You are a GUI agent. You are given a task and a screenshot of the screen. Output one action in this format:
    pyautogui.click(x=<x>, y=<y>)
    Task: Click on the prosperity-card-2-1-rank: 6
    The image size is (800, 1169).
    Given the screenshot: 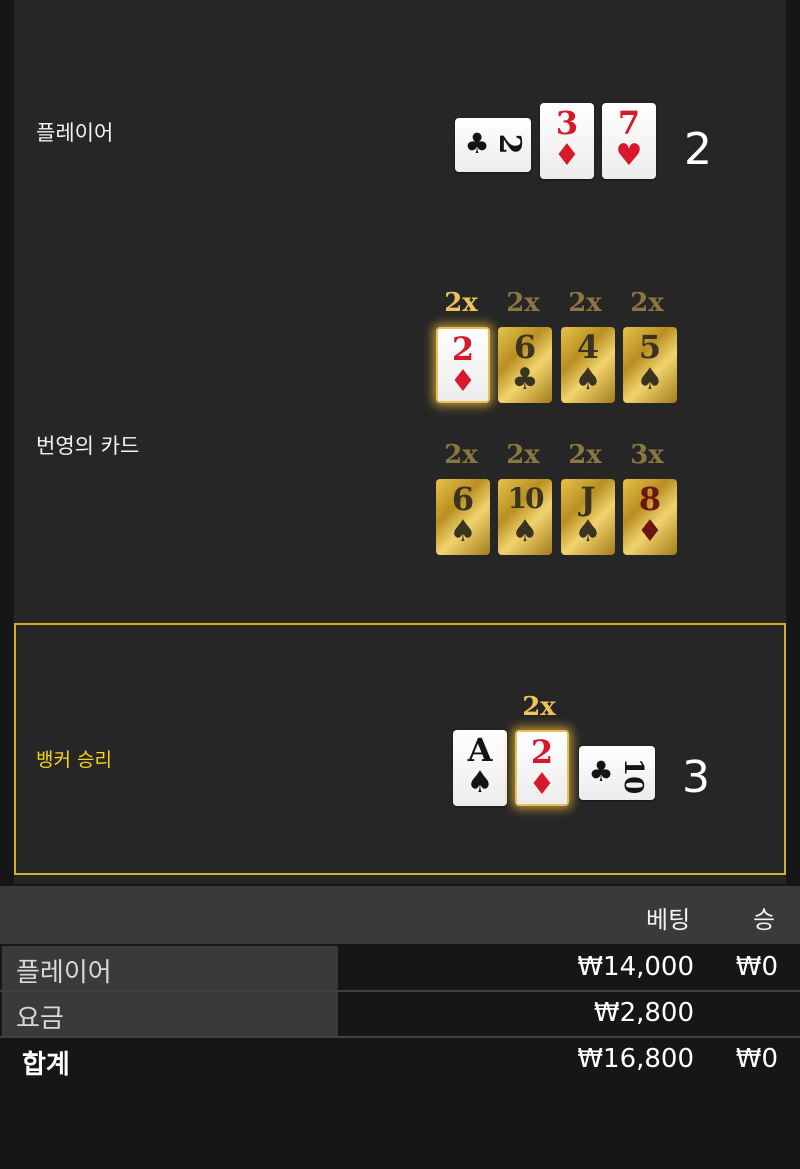 What is the action you would take?
    pyautogui.click(x=463, y=499)
    